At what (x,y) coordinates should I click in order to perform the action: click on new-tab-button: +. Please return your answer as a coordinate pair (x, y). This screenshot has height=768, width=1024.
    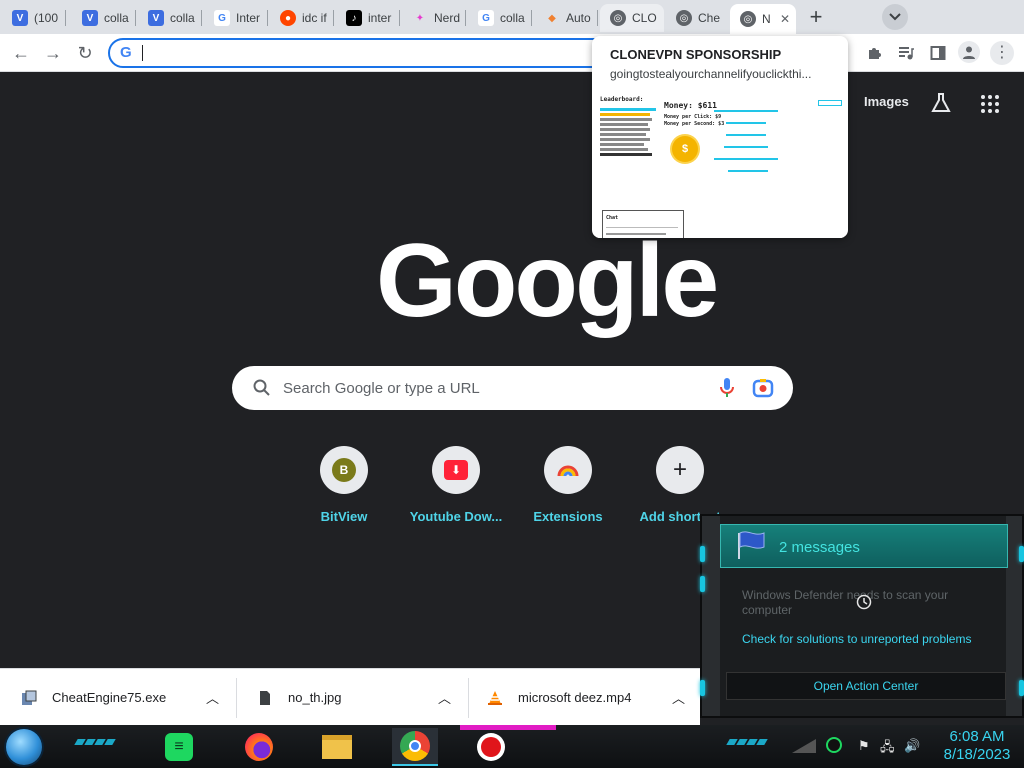
    Looking at the image, I should click on (816, 17).